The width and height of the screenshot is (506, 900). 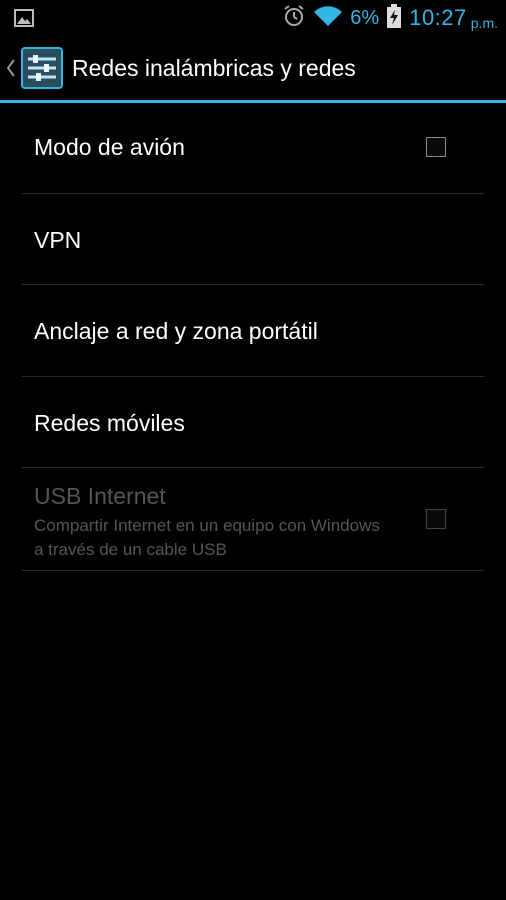 I want to click on clock-suffix: p.m., so click(x=484, y=23).